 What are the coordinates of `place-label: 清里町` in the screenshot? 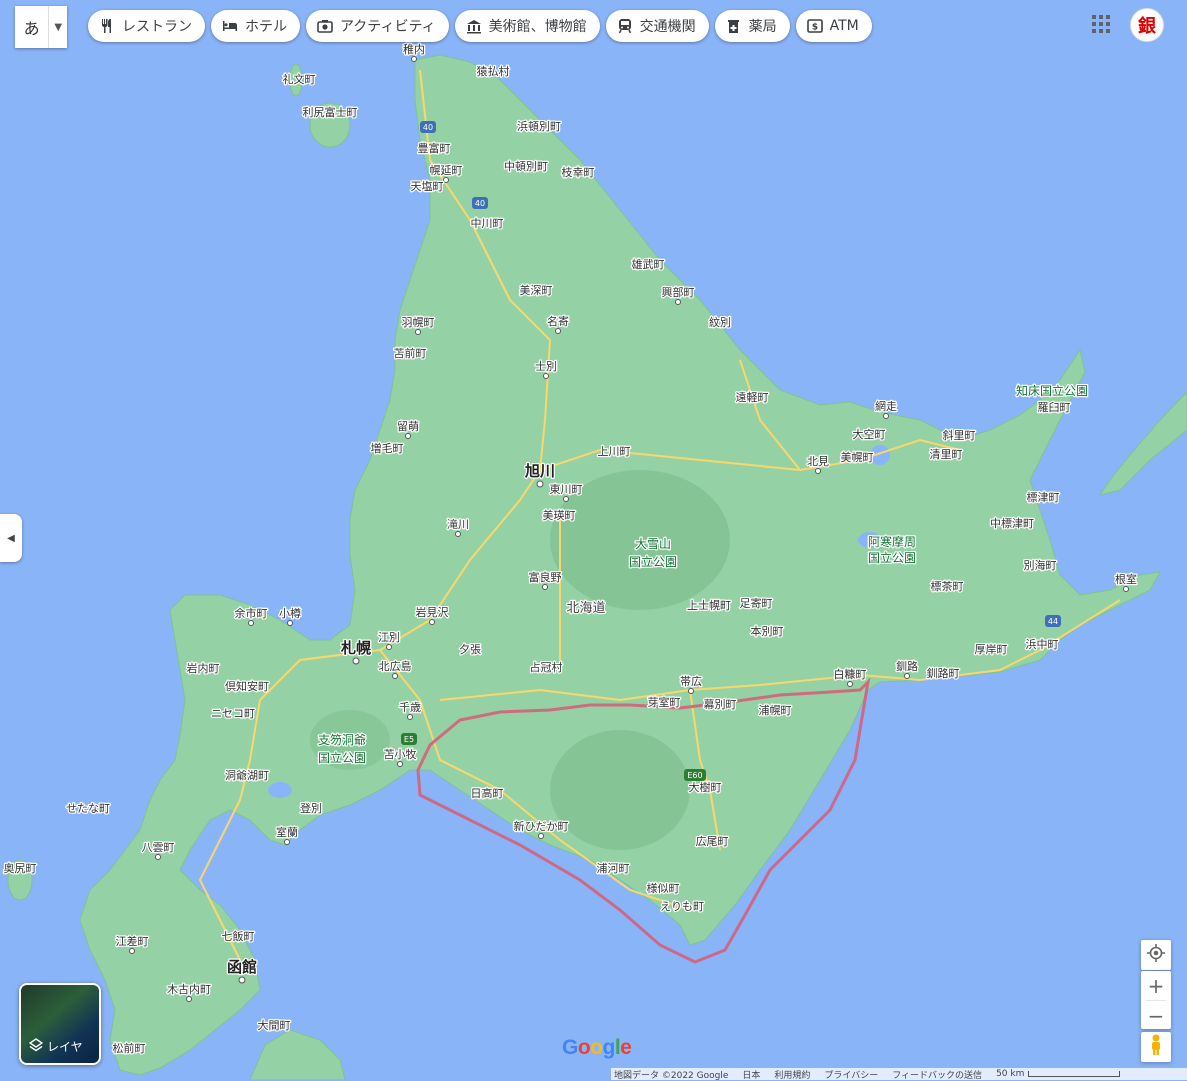 It's located at (946, 455).